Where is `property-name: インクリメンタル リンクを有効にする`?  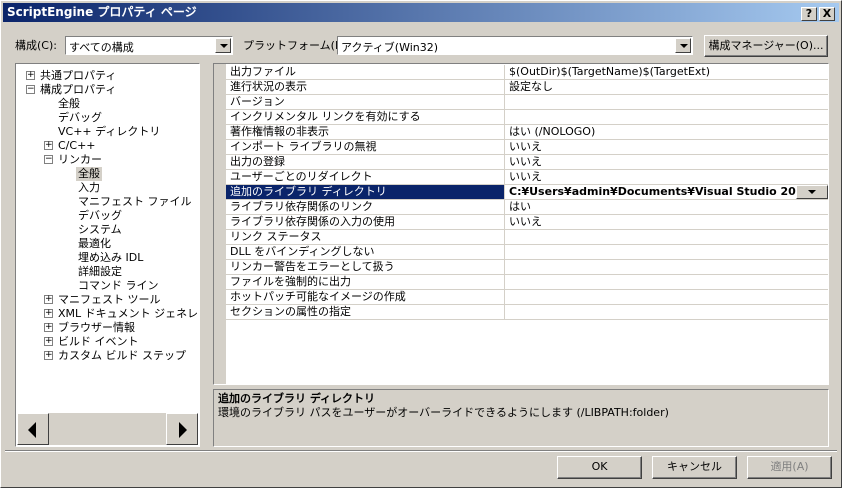
property-name: インクリメンタル リンクを有効にする is located at coordinates (365, 117).